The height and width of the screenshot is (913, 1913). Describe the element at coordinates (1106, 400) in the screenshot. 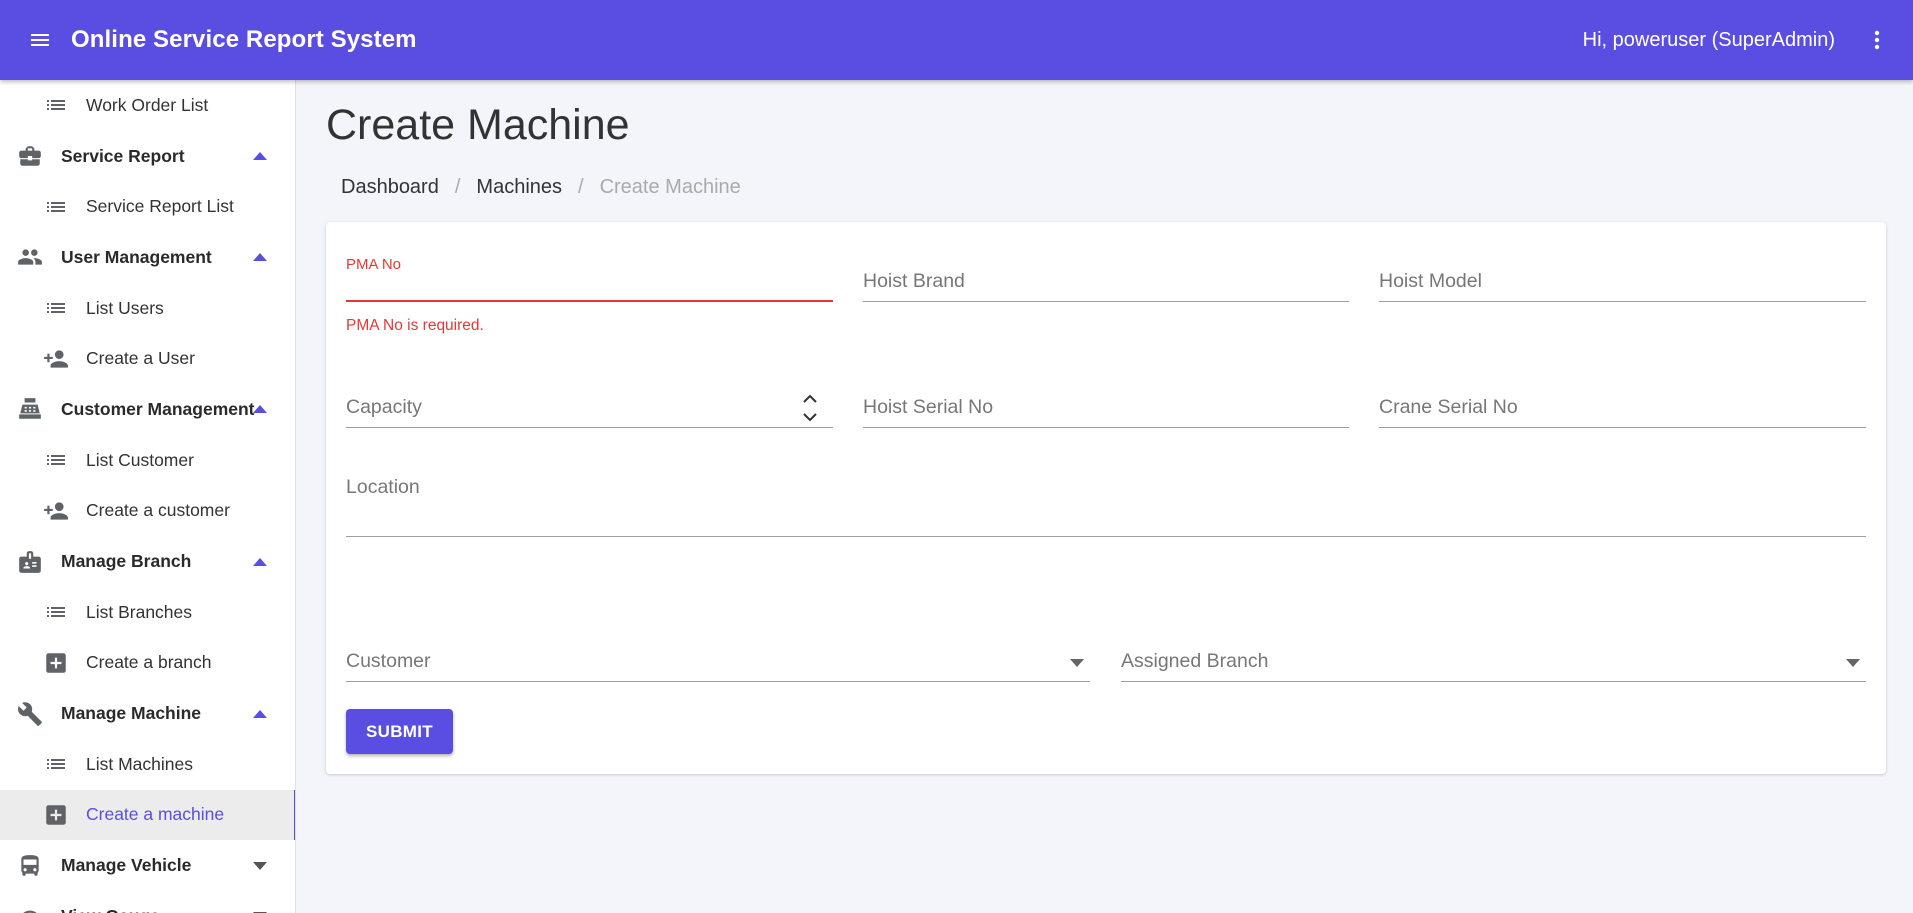

I see `hoist-serial-no-field: Hoist Serial No` at that location.